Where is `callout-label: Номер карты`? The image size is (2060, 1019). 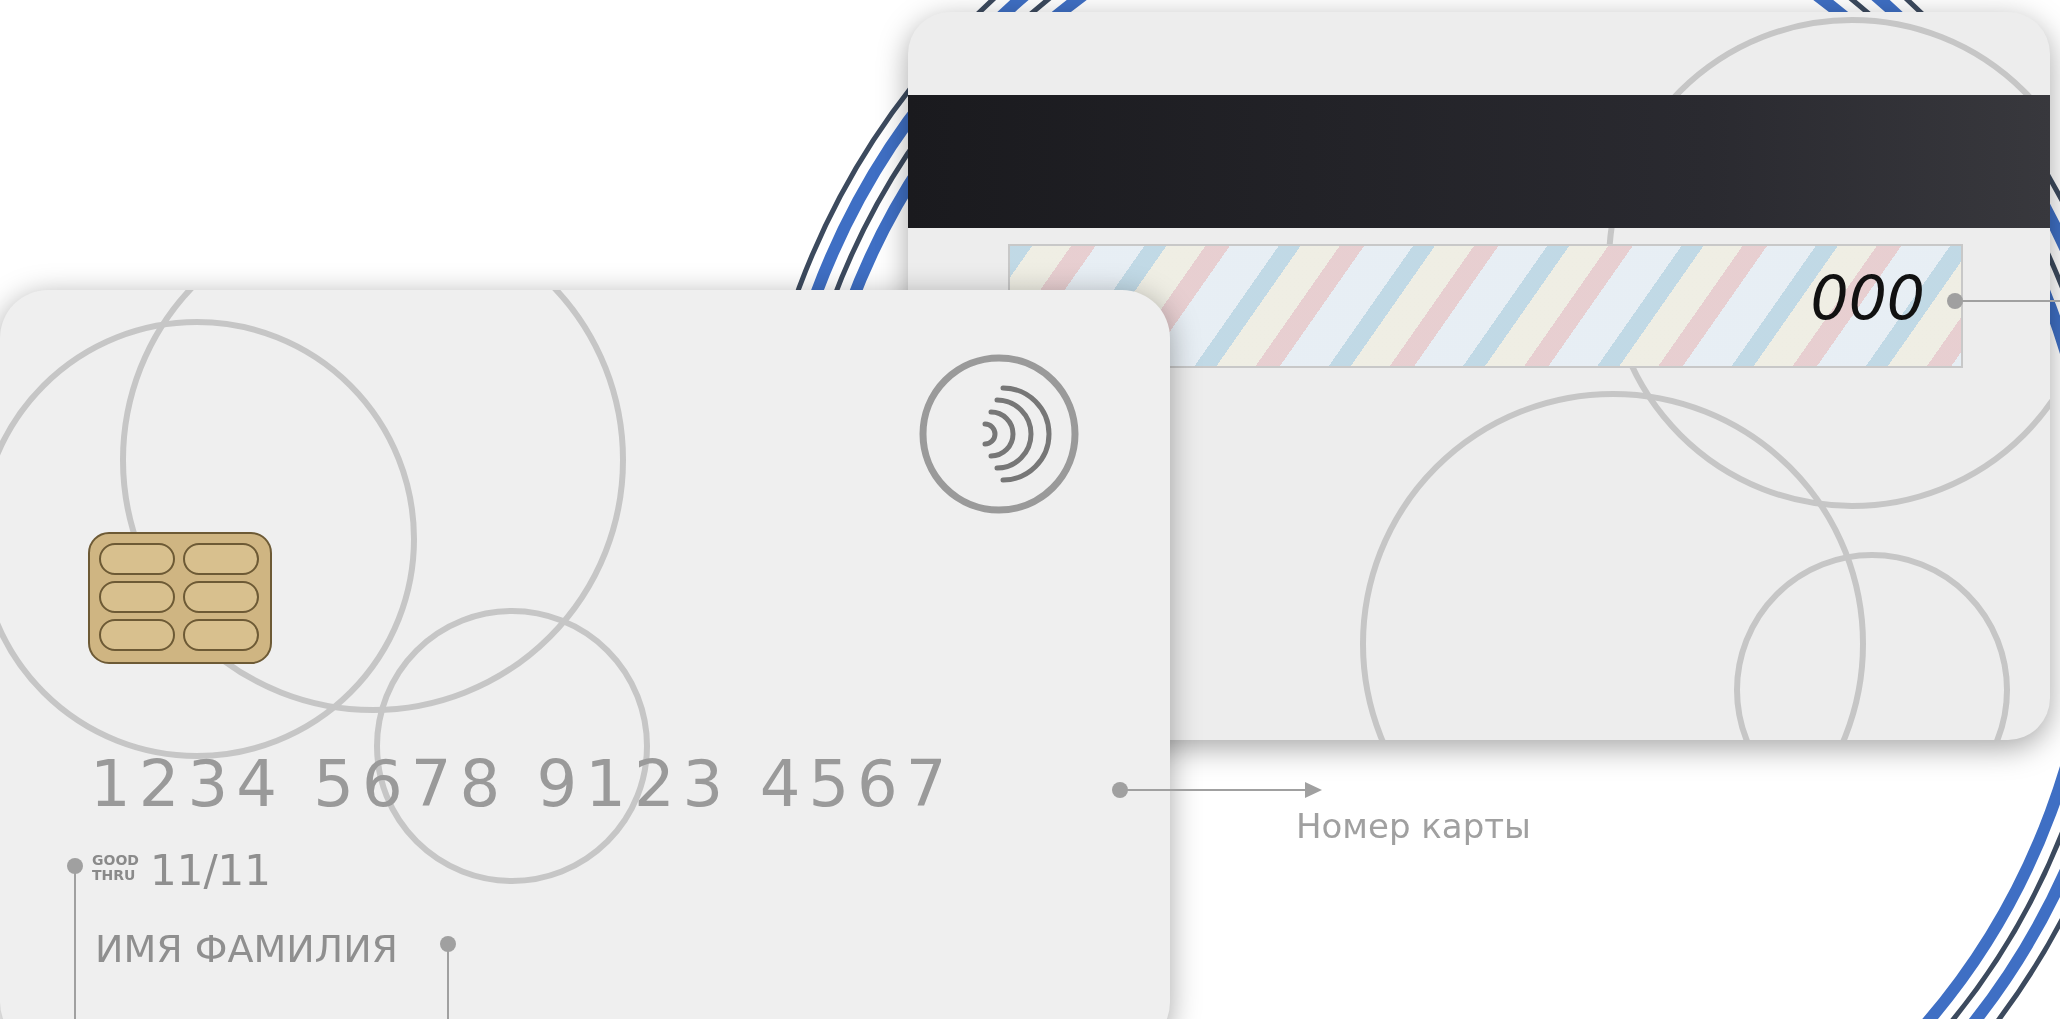 callout-label: Номер карты is located at coordinates (1413, 826).